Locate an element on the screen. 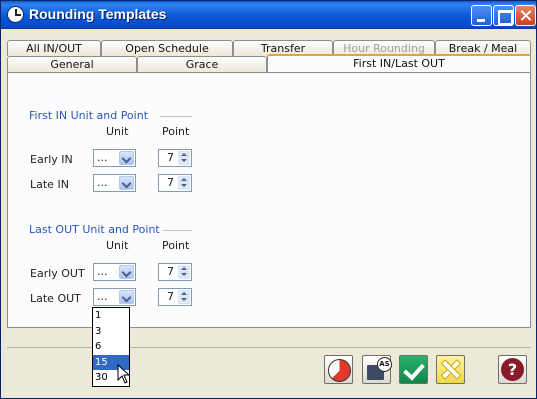  save-as-icon is located at coordinates (377, 369).